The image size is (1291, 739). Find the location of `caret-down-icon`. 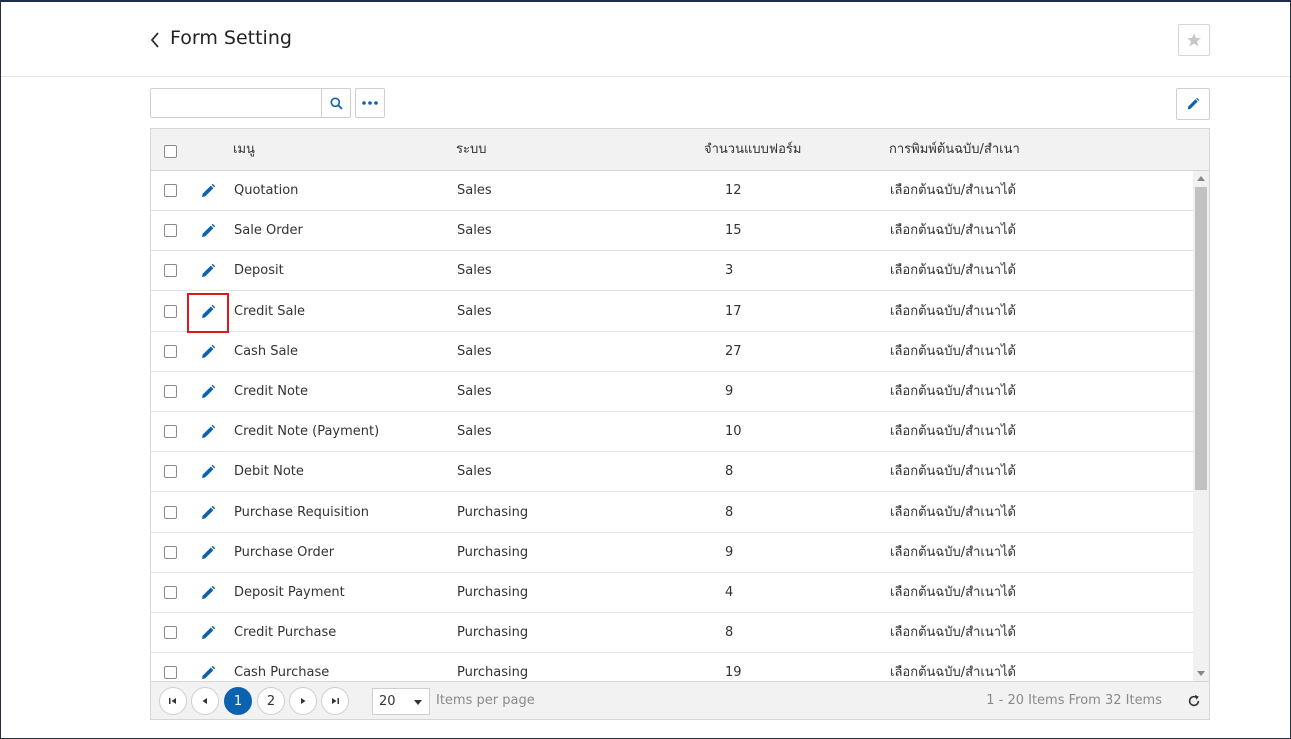

caret-down-icon is located at coordinates (418, 702).